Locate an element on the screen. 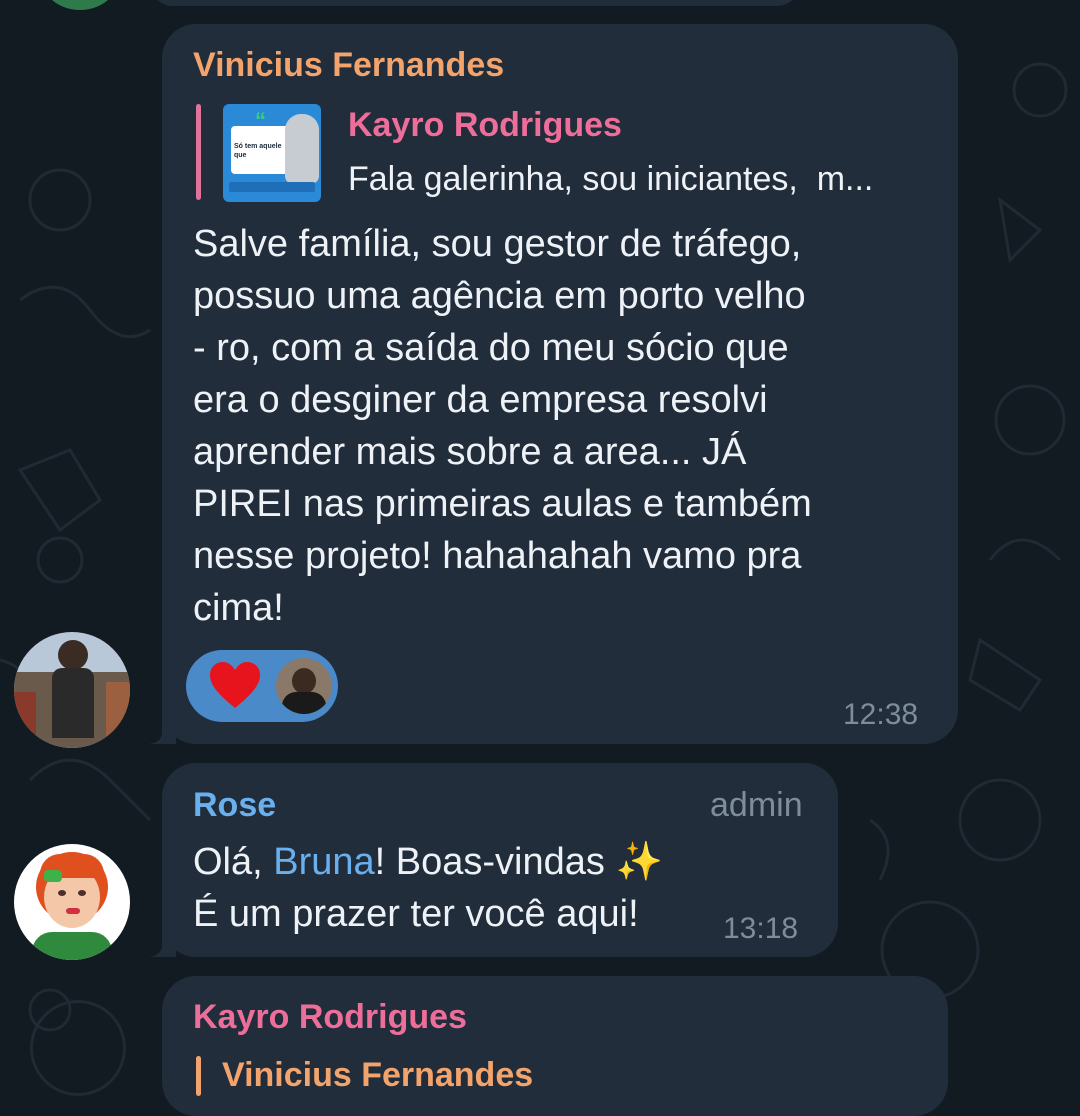  sender-name: Kayro Rodrigues is located at coordinates (330, 1017).